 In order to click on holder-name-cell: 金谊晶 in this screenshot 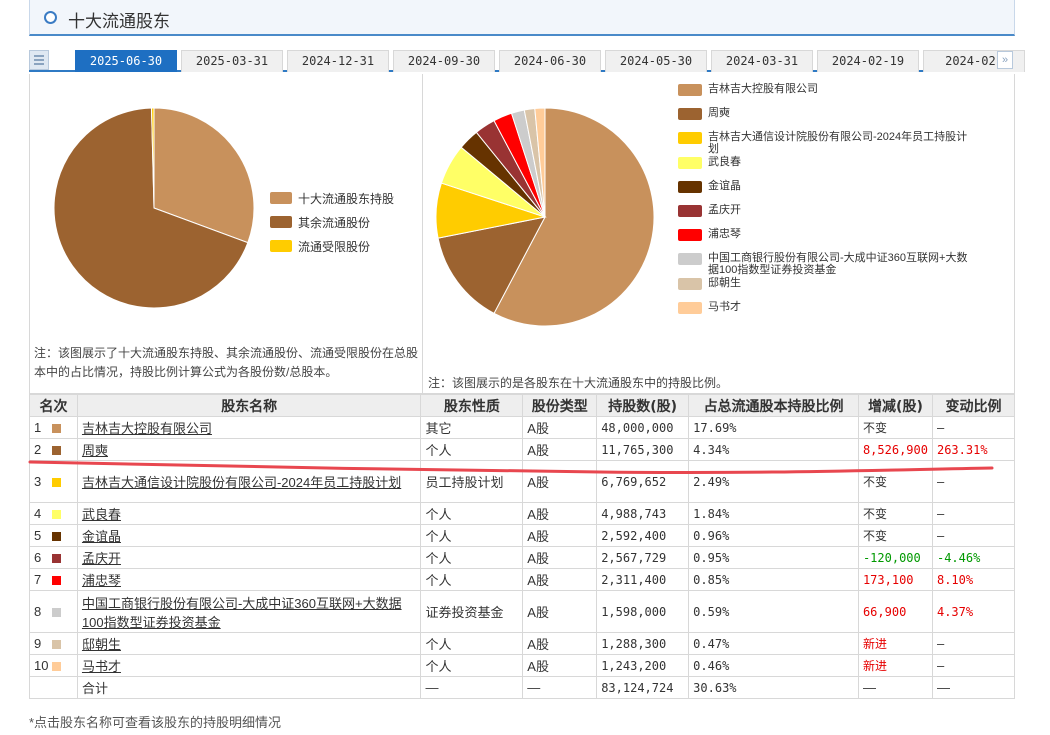, I will do `click(249, 535)`.